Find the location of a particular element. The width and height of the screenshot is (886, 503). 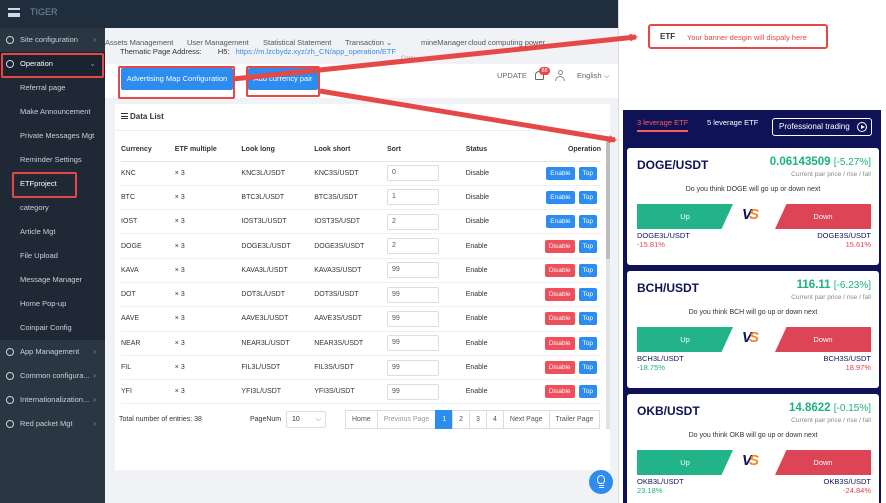

professional-trading-button: Professional trading is located at coordinates (822, 127).